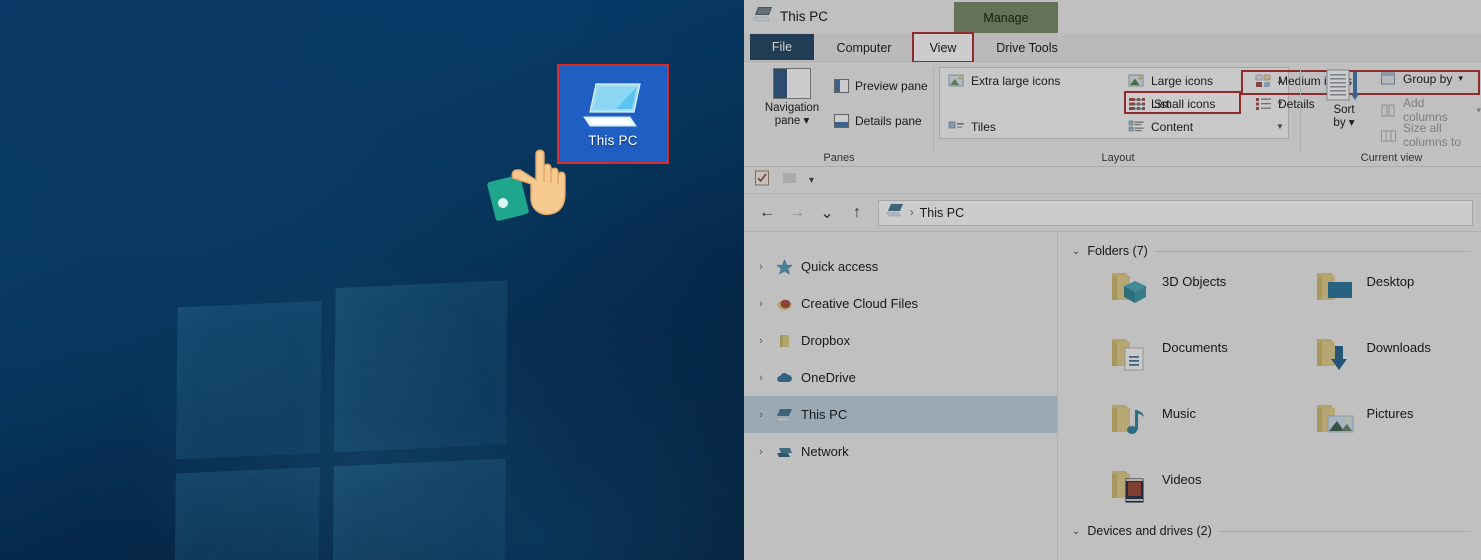  What do you see at coordinates (789, 180) in the screenshot?
I see `new-folder-icon` at bounding box center [789, 180].